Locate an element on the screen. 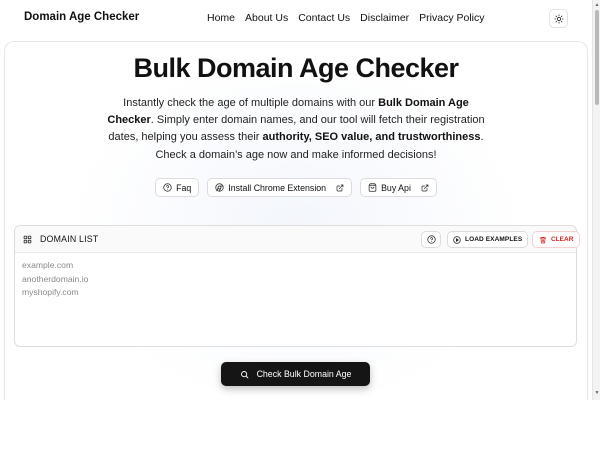 This screenshot has width=600, height=450. grid-icon is located at coordinates (27, 239).